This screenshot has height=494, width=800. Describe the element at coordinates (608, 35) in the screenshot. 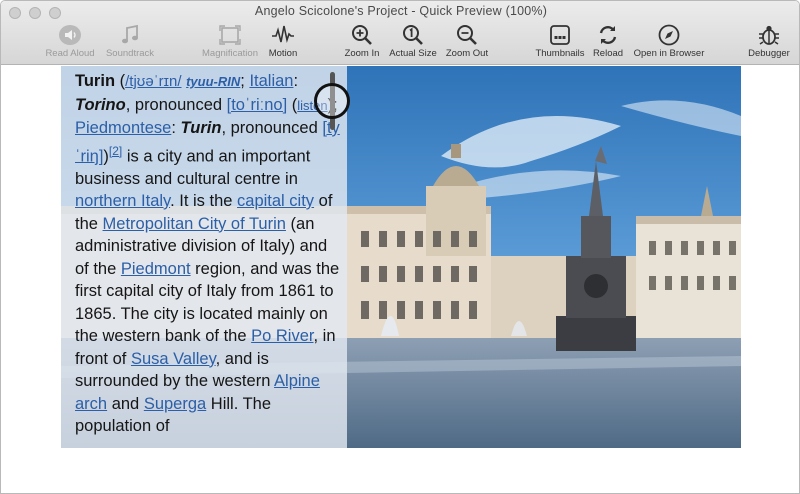

I see `reload-icon` at that location.